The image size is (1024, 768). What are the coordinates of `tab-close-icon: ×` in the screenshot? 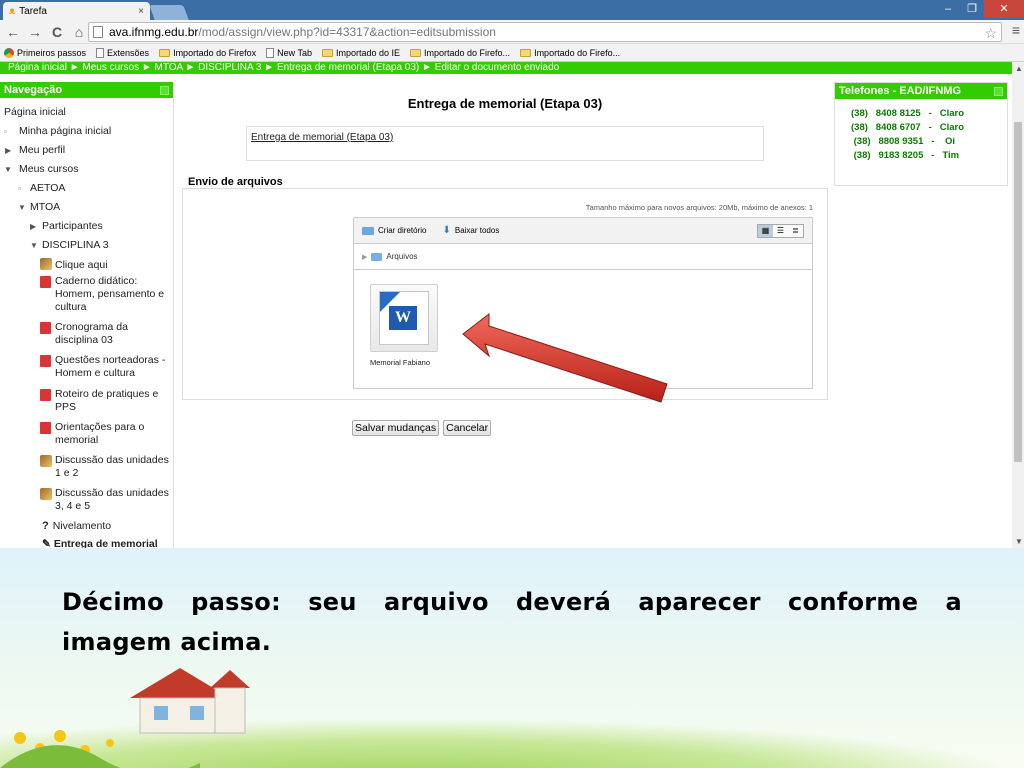 It's located at (141, 11).